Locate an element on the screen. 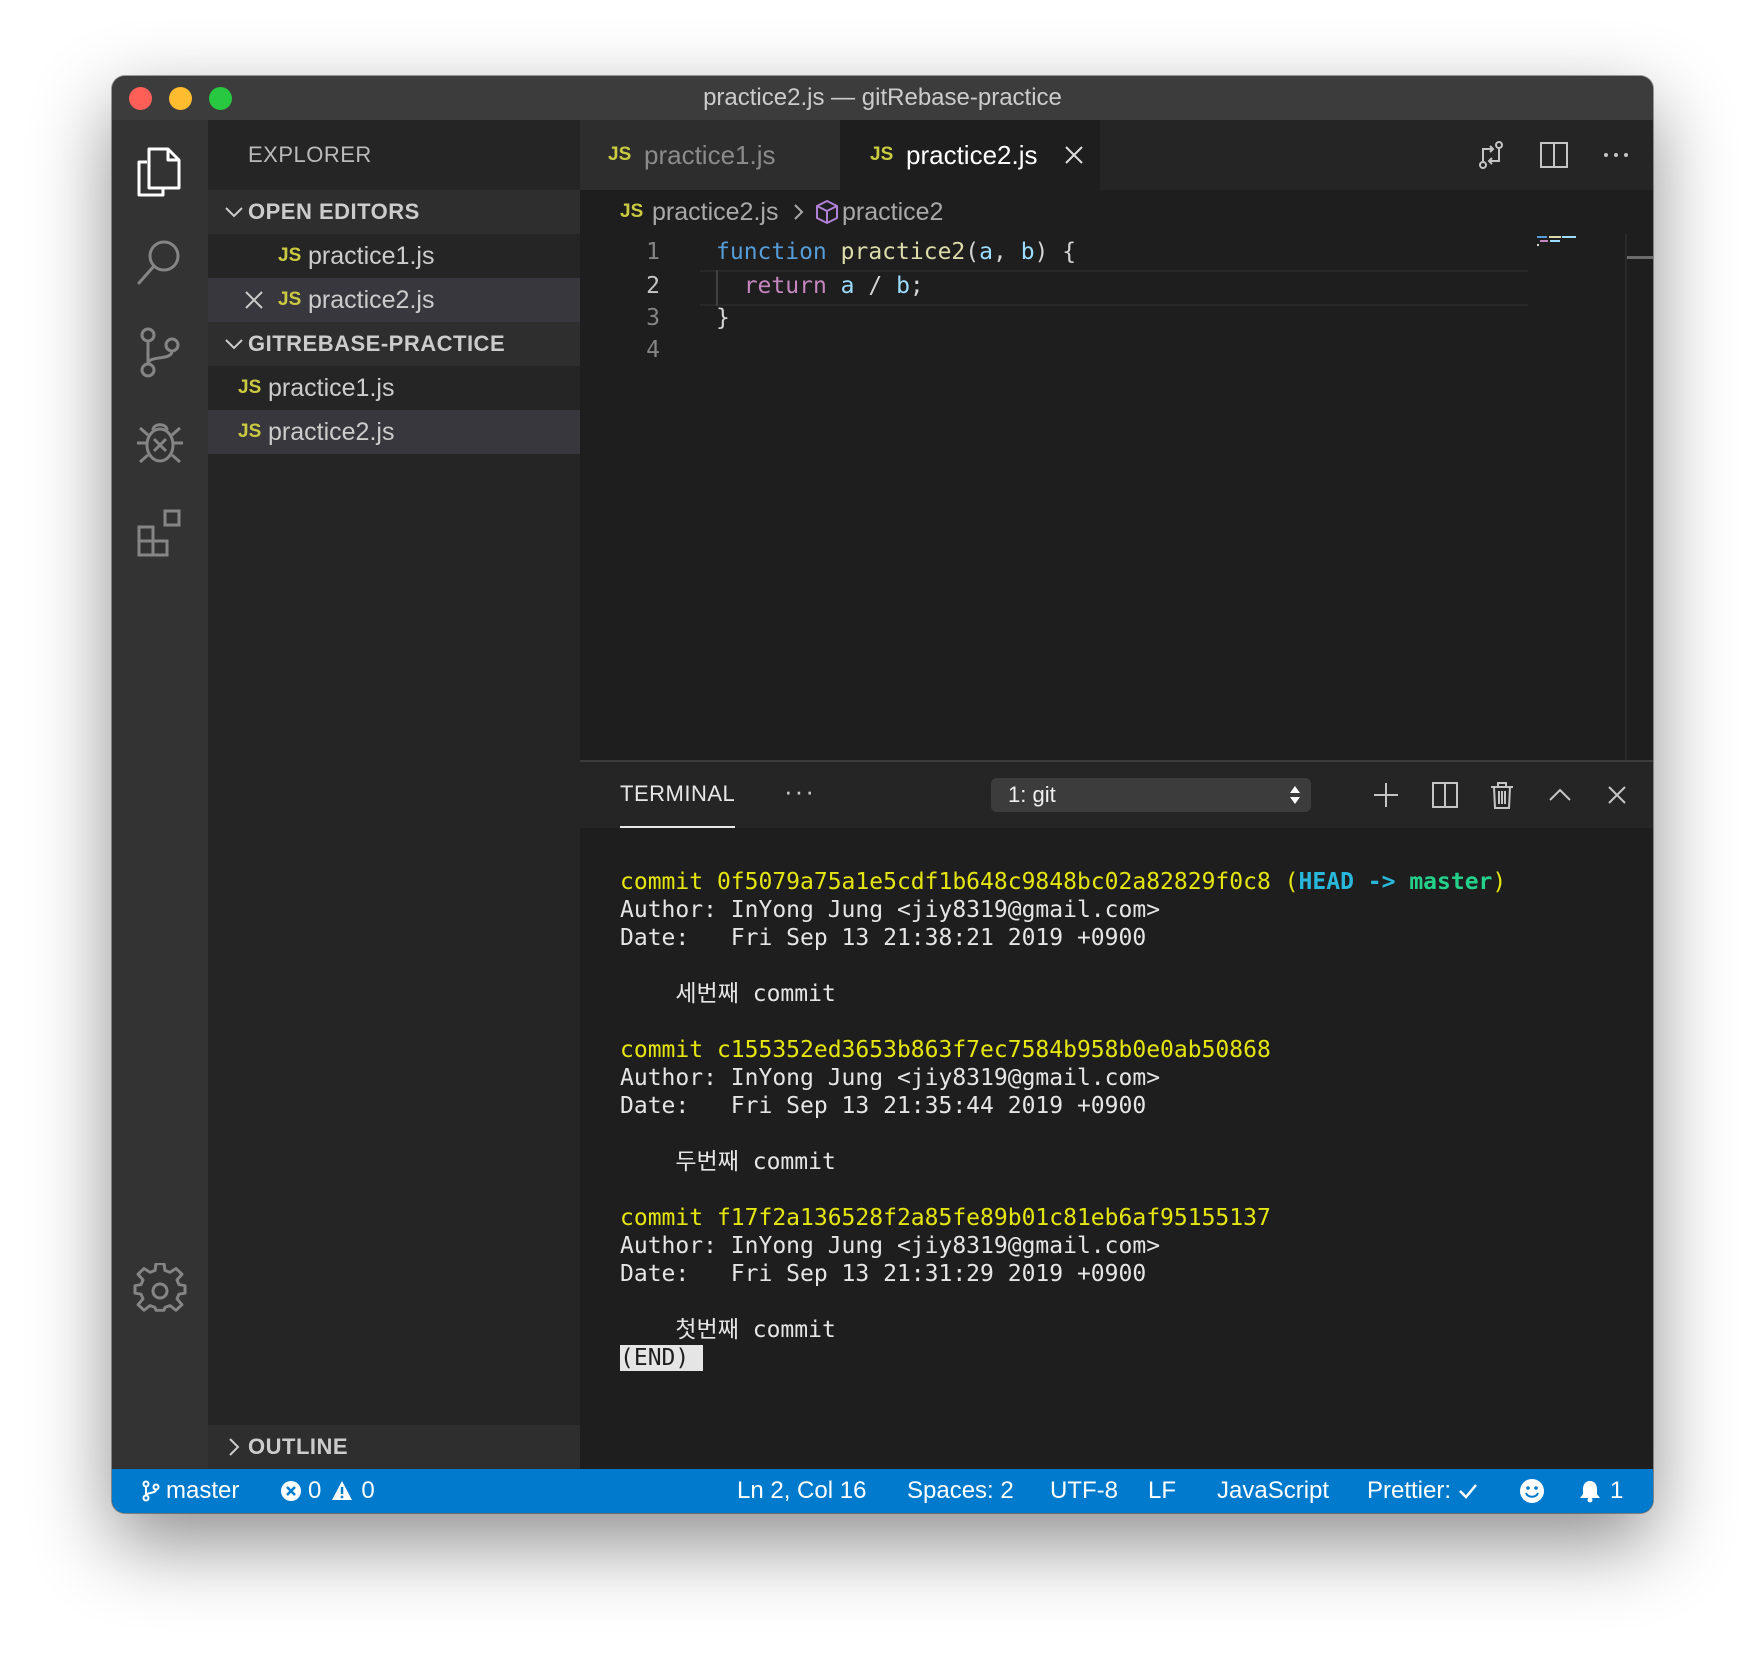 The width and height of the screenshot is (1760, 1658). extensions-activity-button is located at coordinates (160, 532).